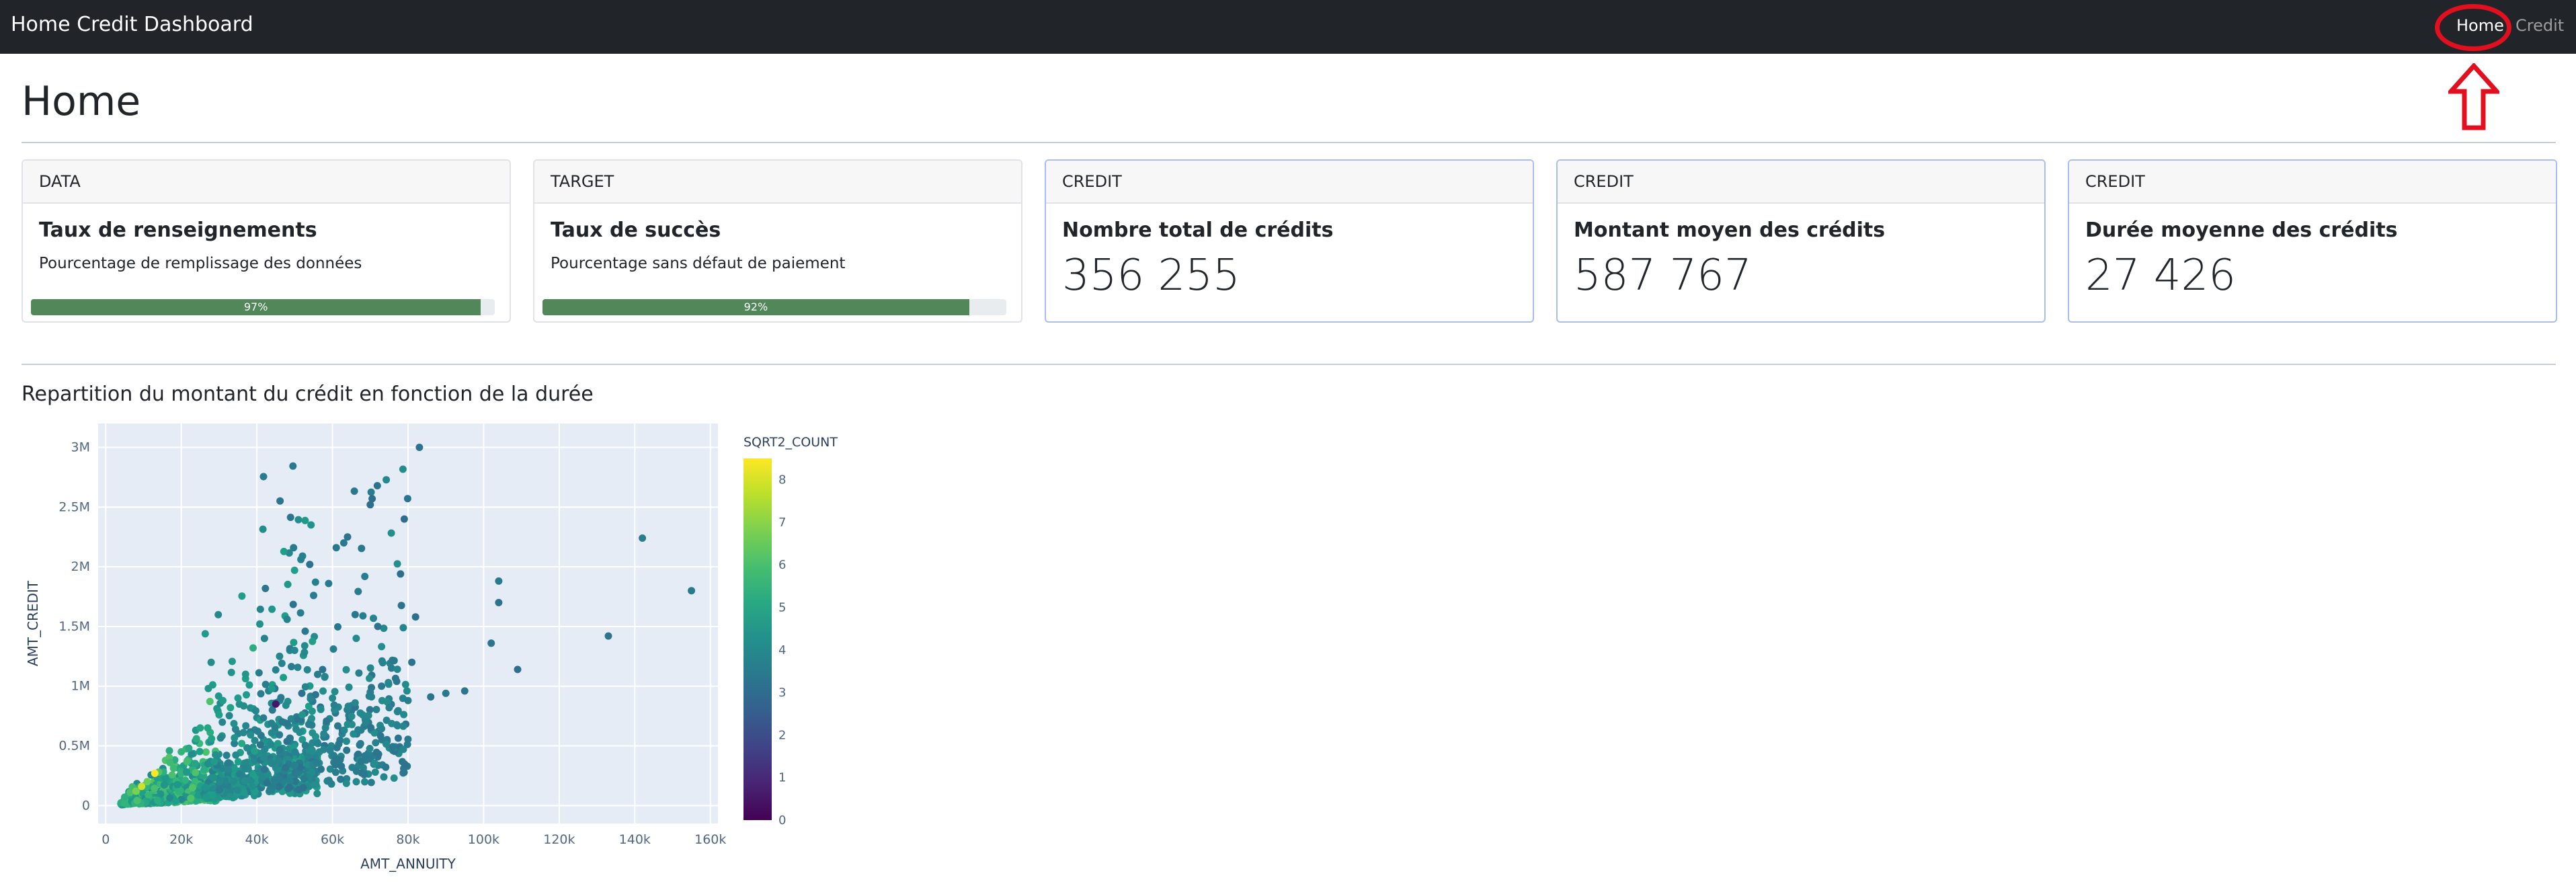  Describe the element at coordinates (1663, 275) in the screenshot. I see `card-value: 587 767` at that location.